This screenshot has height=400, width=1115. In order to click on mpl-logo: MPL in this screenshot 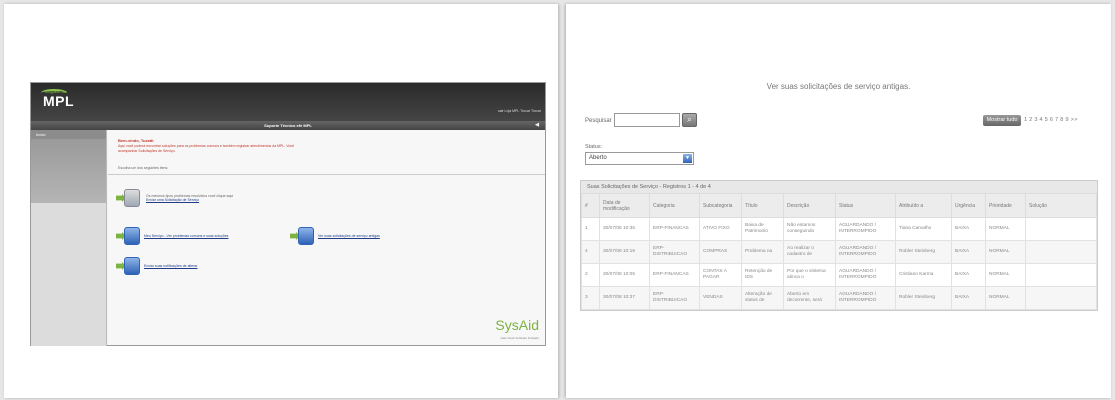, I will do `click(58, 101)`.